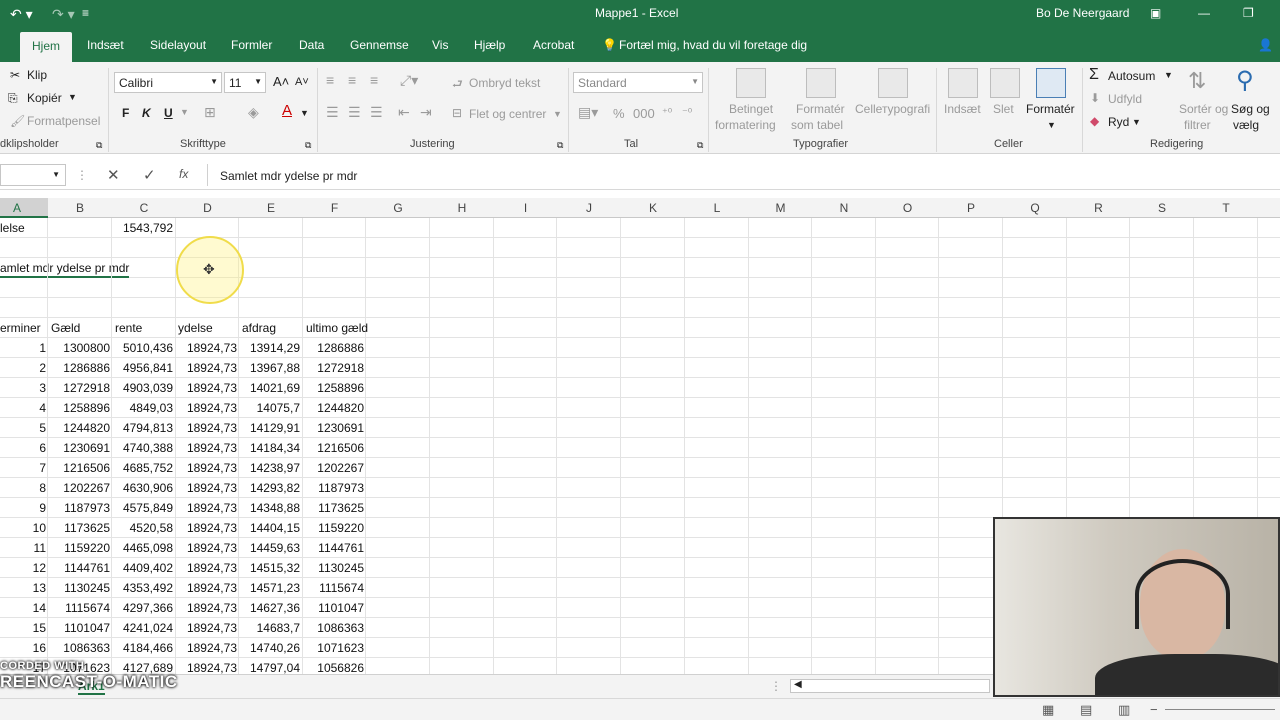  What do you see at coordinates (333, 628) in the screenshot?
I see `table-cell: 1086363` at bounding box center [333, 628].